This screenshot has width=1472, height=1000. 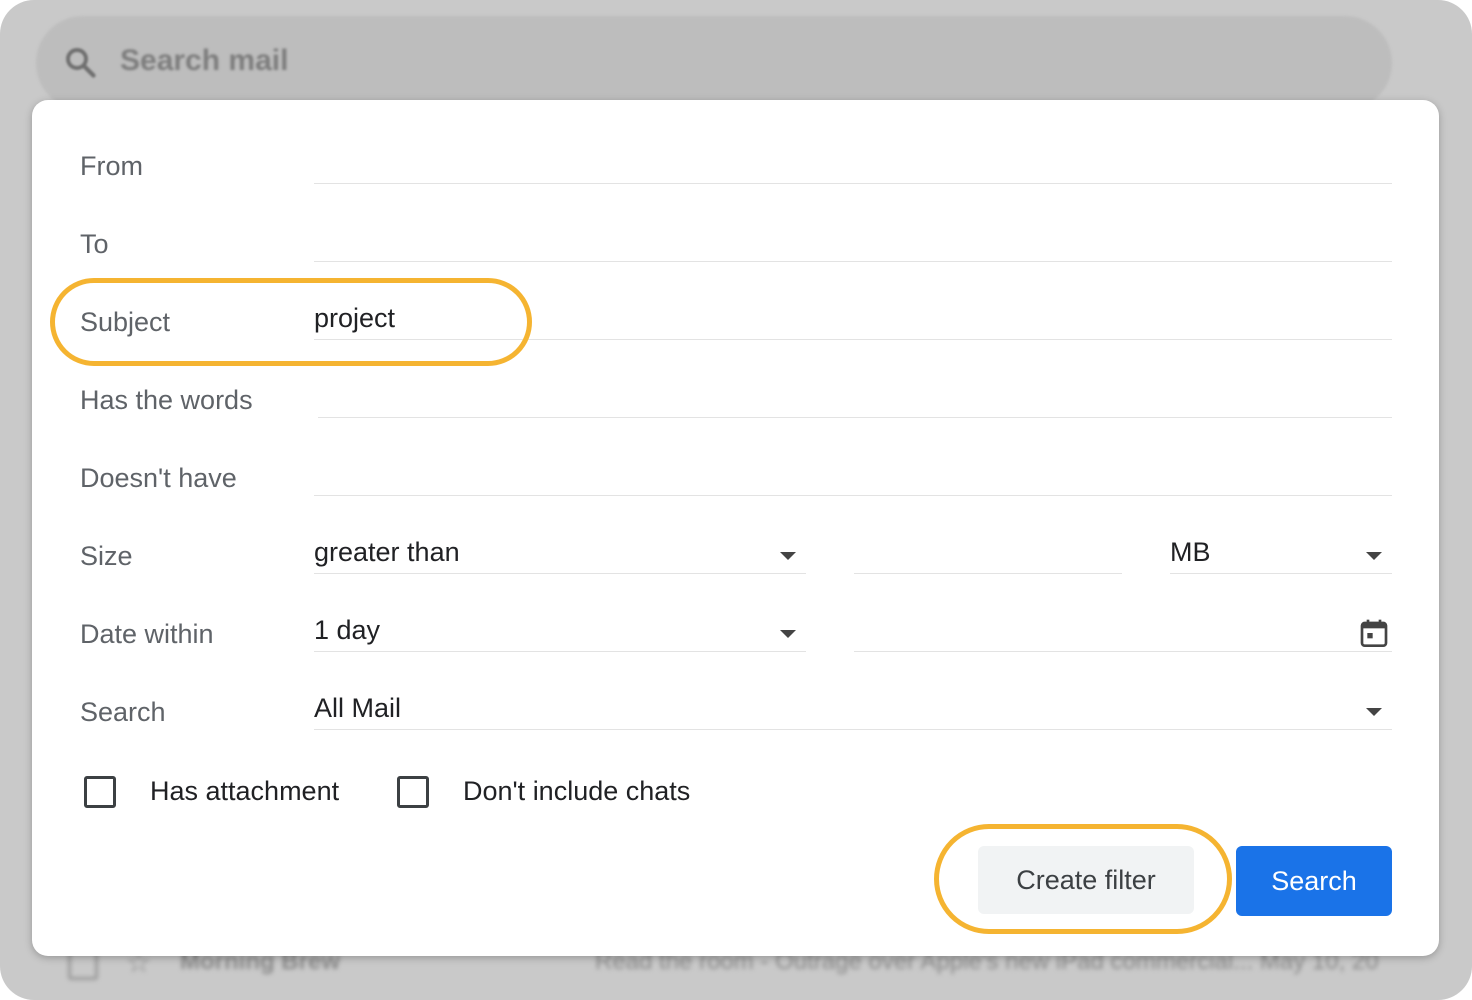 I want to click on search-icon, so click(x=81, y=63).